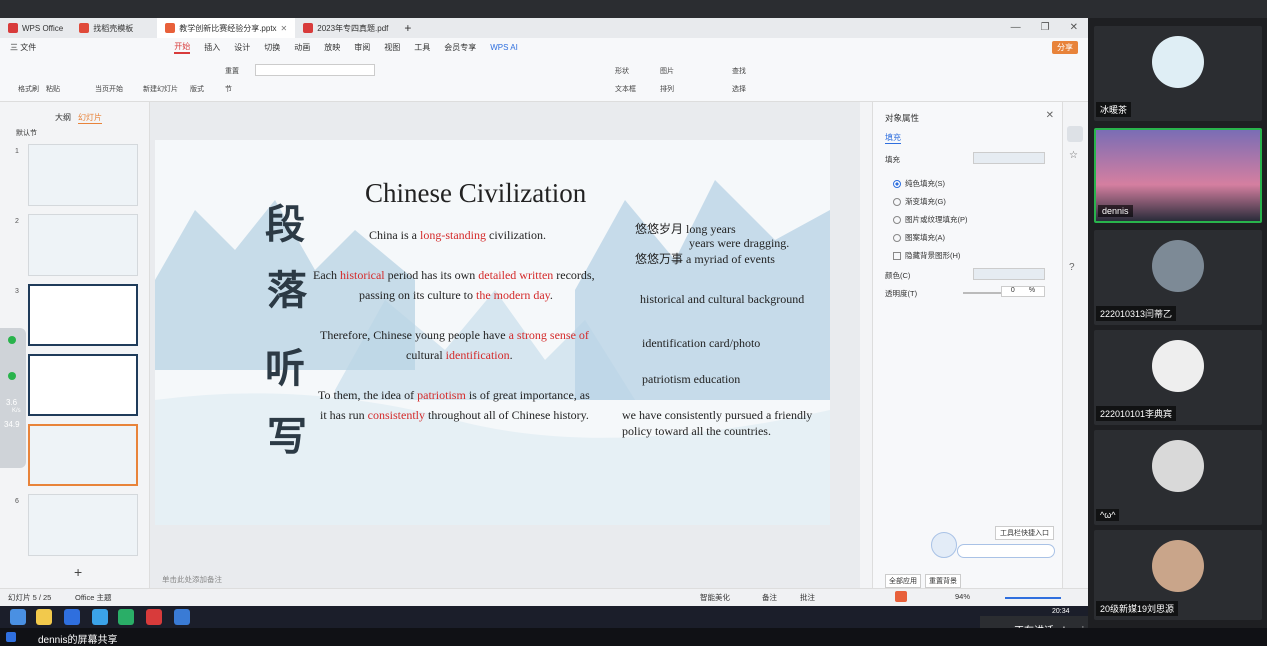 The width and height of the screenshot is (1267, 646). What do you see at coordinates (23, 47) in the screenshot?
I see `menu-file: 三 文件` at bounding box center [23, 47].